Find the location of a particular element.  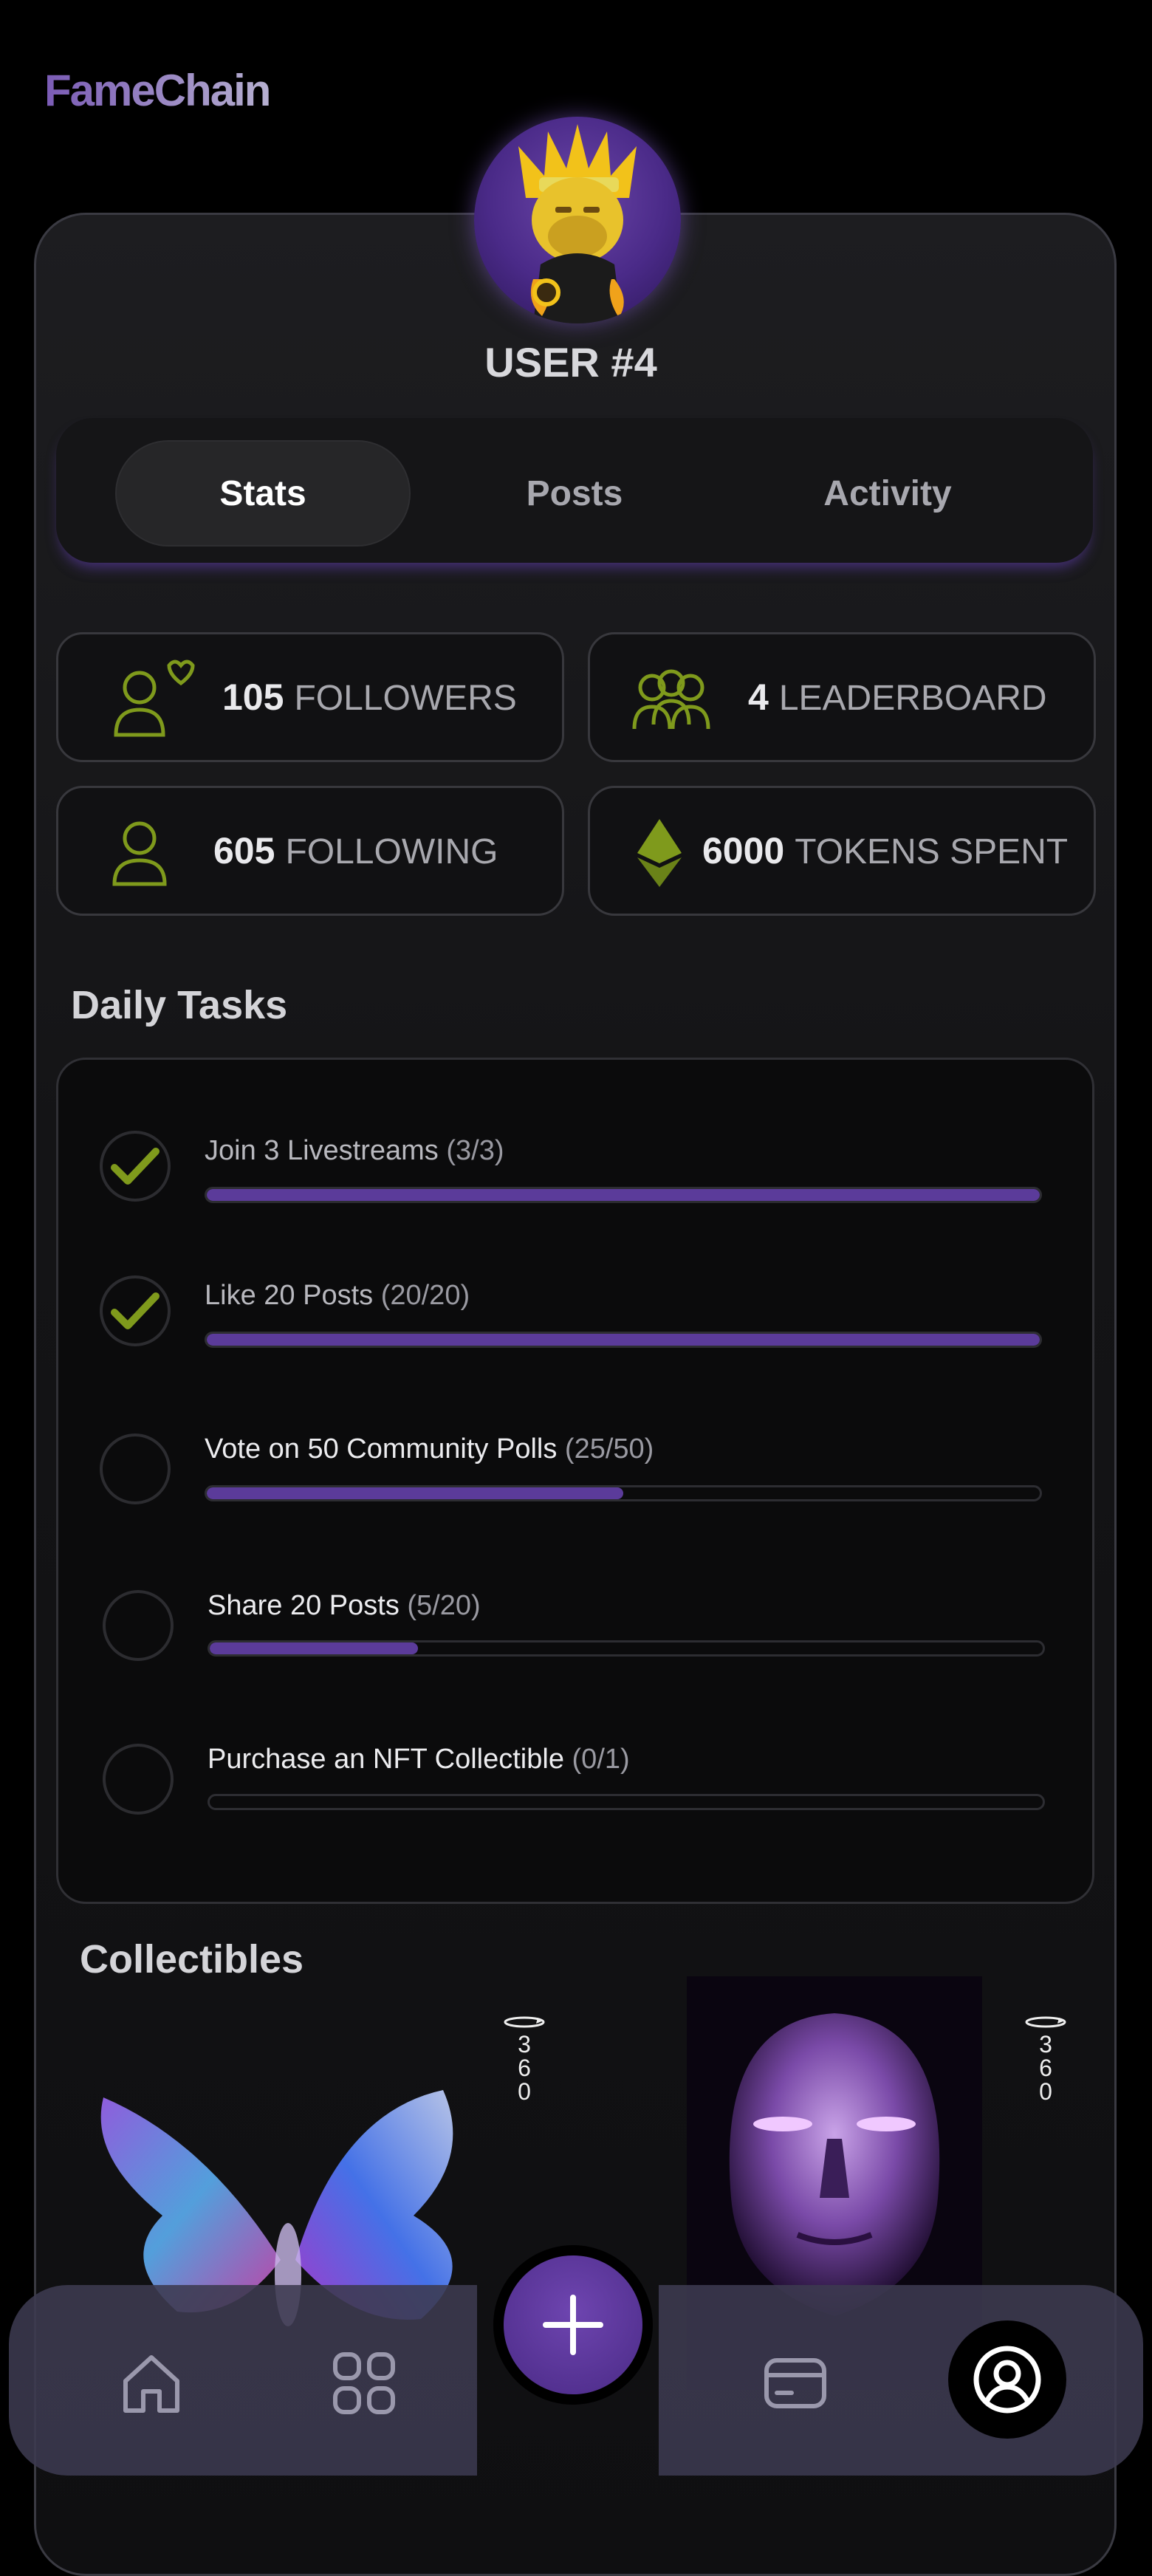

plus-icon is located at coordinates (573, 2325).